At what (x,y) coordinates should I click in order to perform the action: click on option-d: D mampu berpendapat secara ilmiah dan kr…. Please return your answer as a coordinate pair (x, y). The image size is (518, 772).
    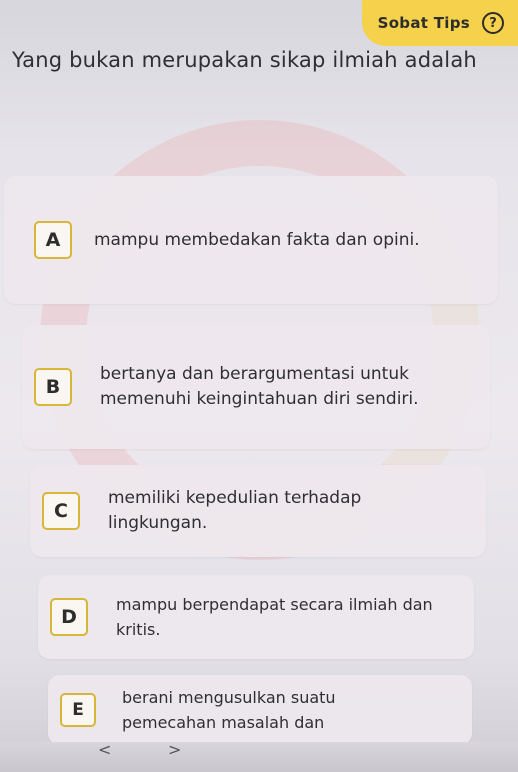
    Looking at the image, I should click on (256, 617).